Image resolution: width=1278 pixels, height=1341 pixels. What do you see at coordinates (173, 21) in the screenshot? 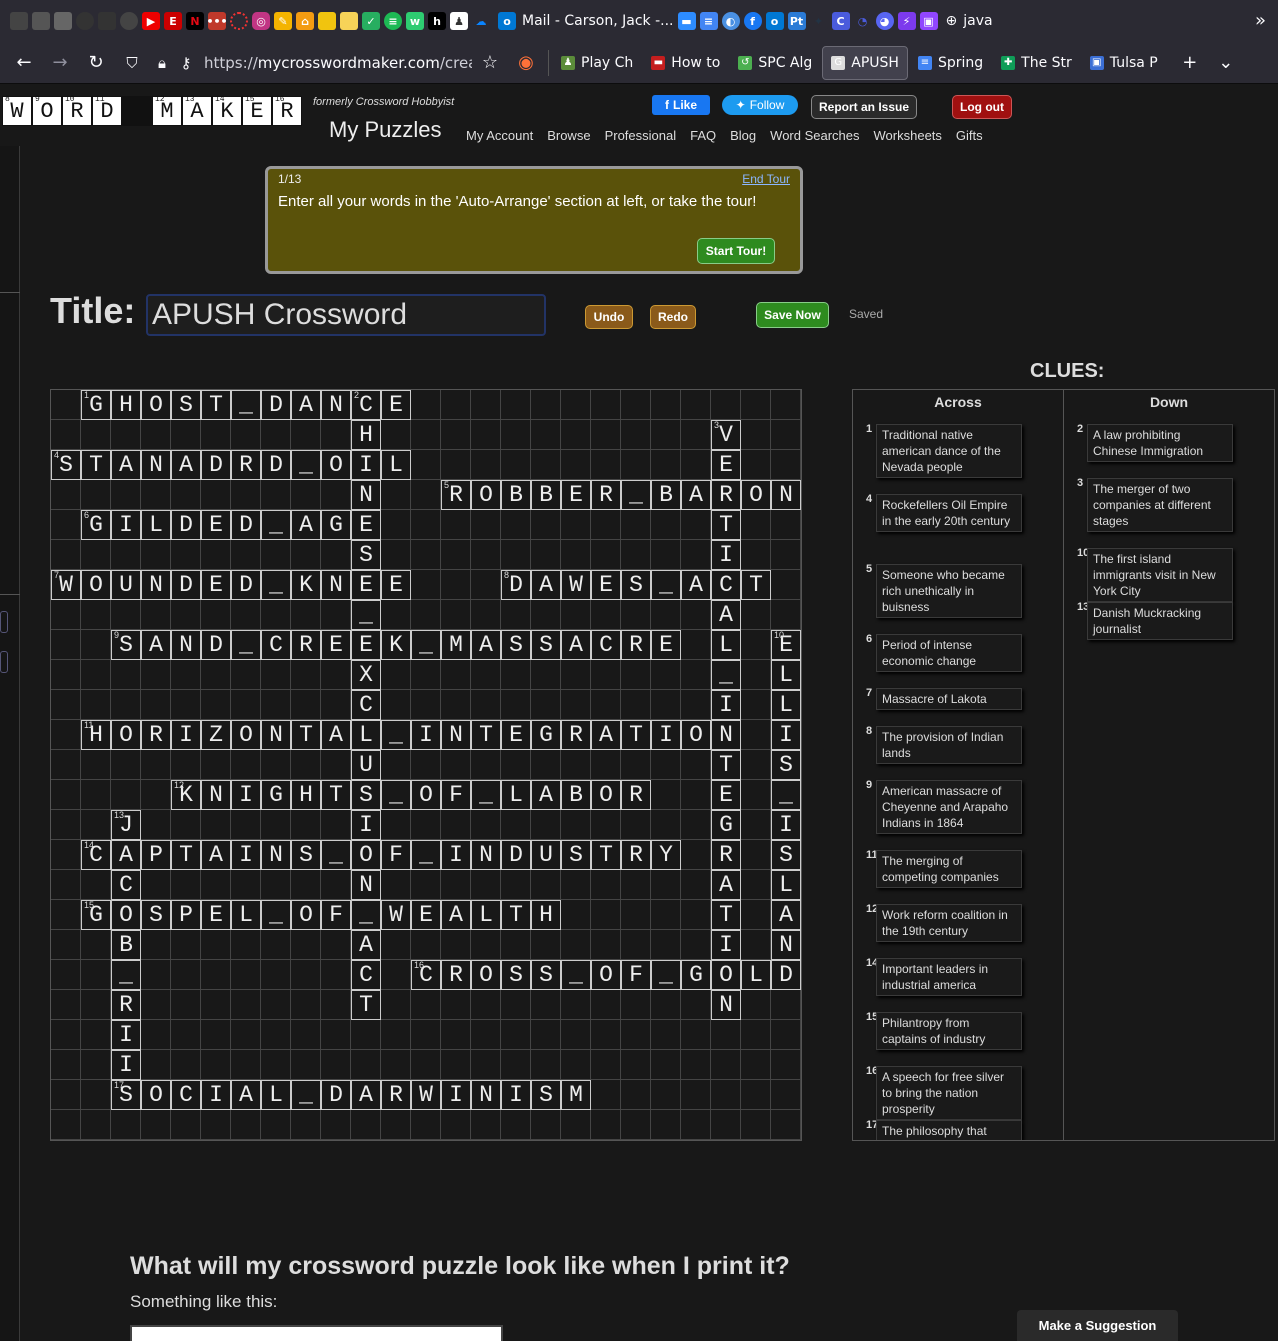
I see `espn-icon: E` at bounding box center [173, 21].